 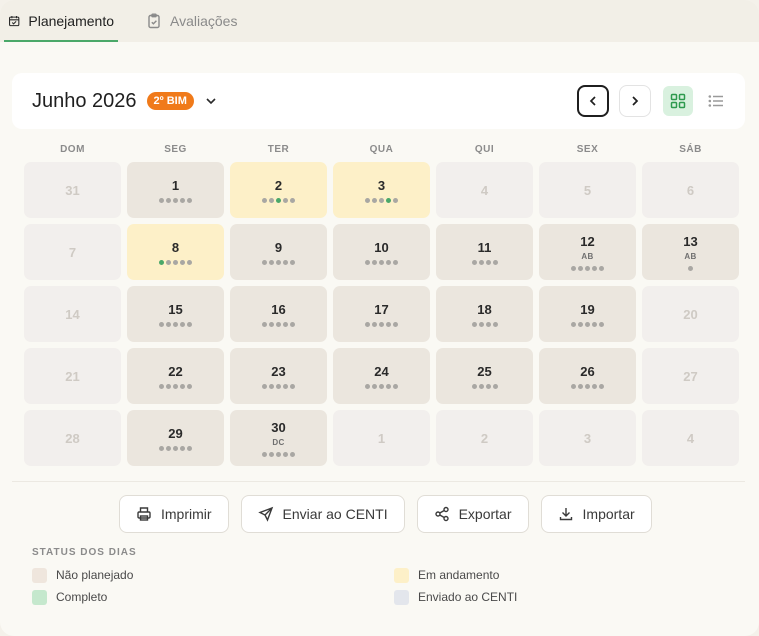 I want to click on list-view-button, so click(x=716, y=101).